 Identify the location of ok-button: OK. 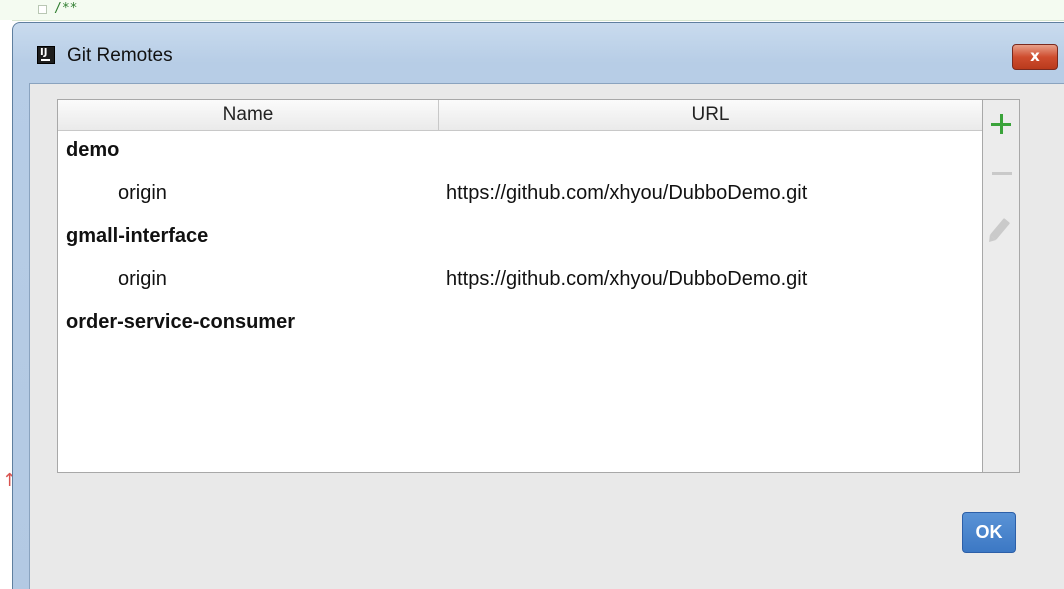
(989, 532).